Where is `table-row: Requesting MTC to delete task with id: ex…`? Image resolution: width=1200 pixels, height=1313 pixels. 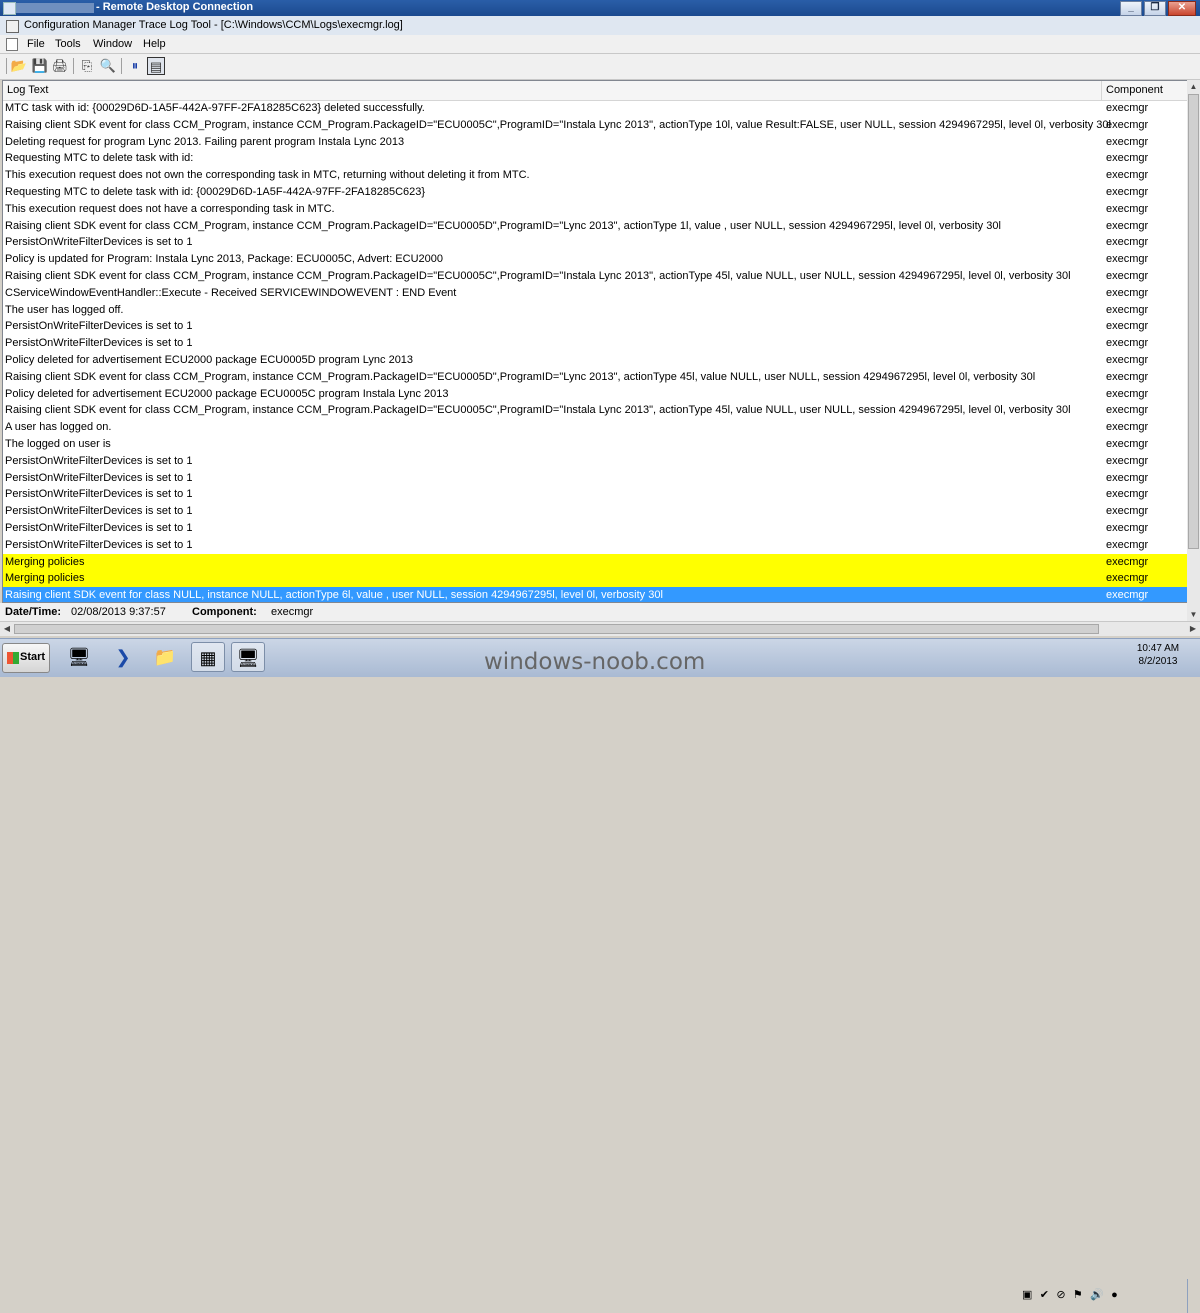
table-row: Requesting MTC to delete task with id: ex… is located at coordinates (595, 158).